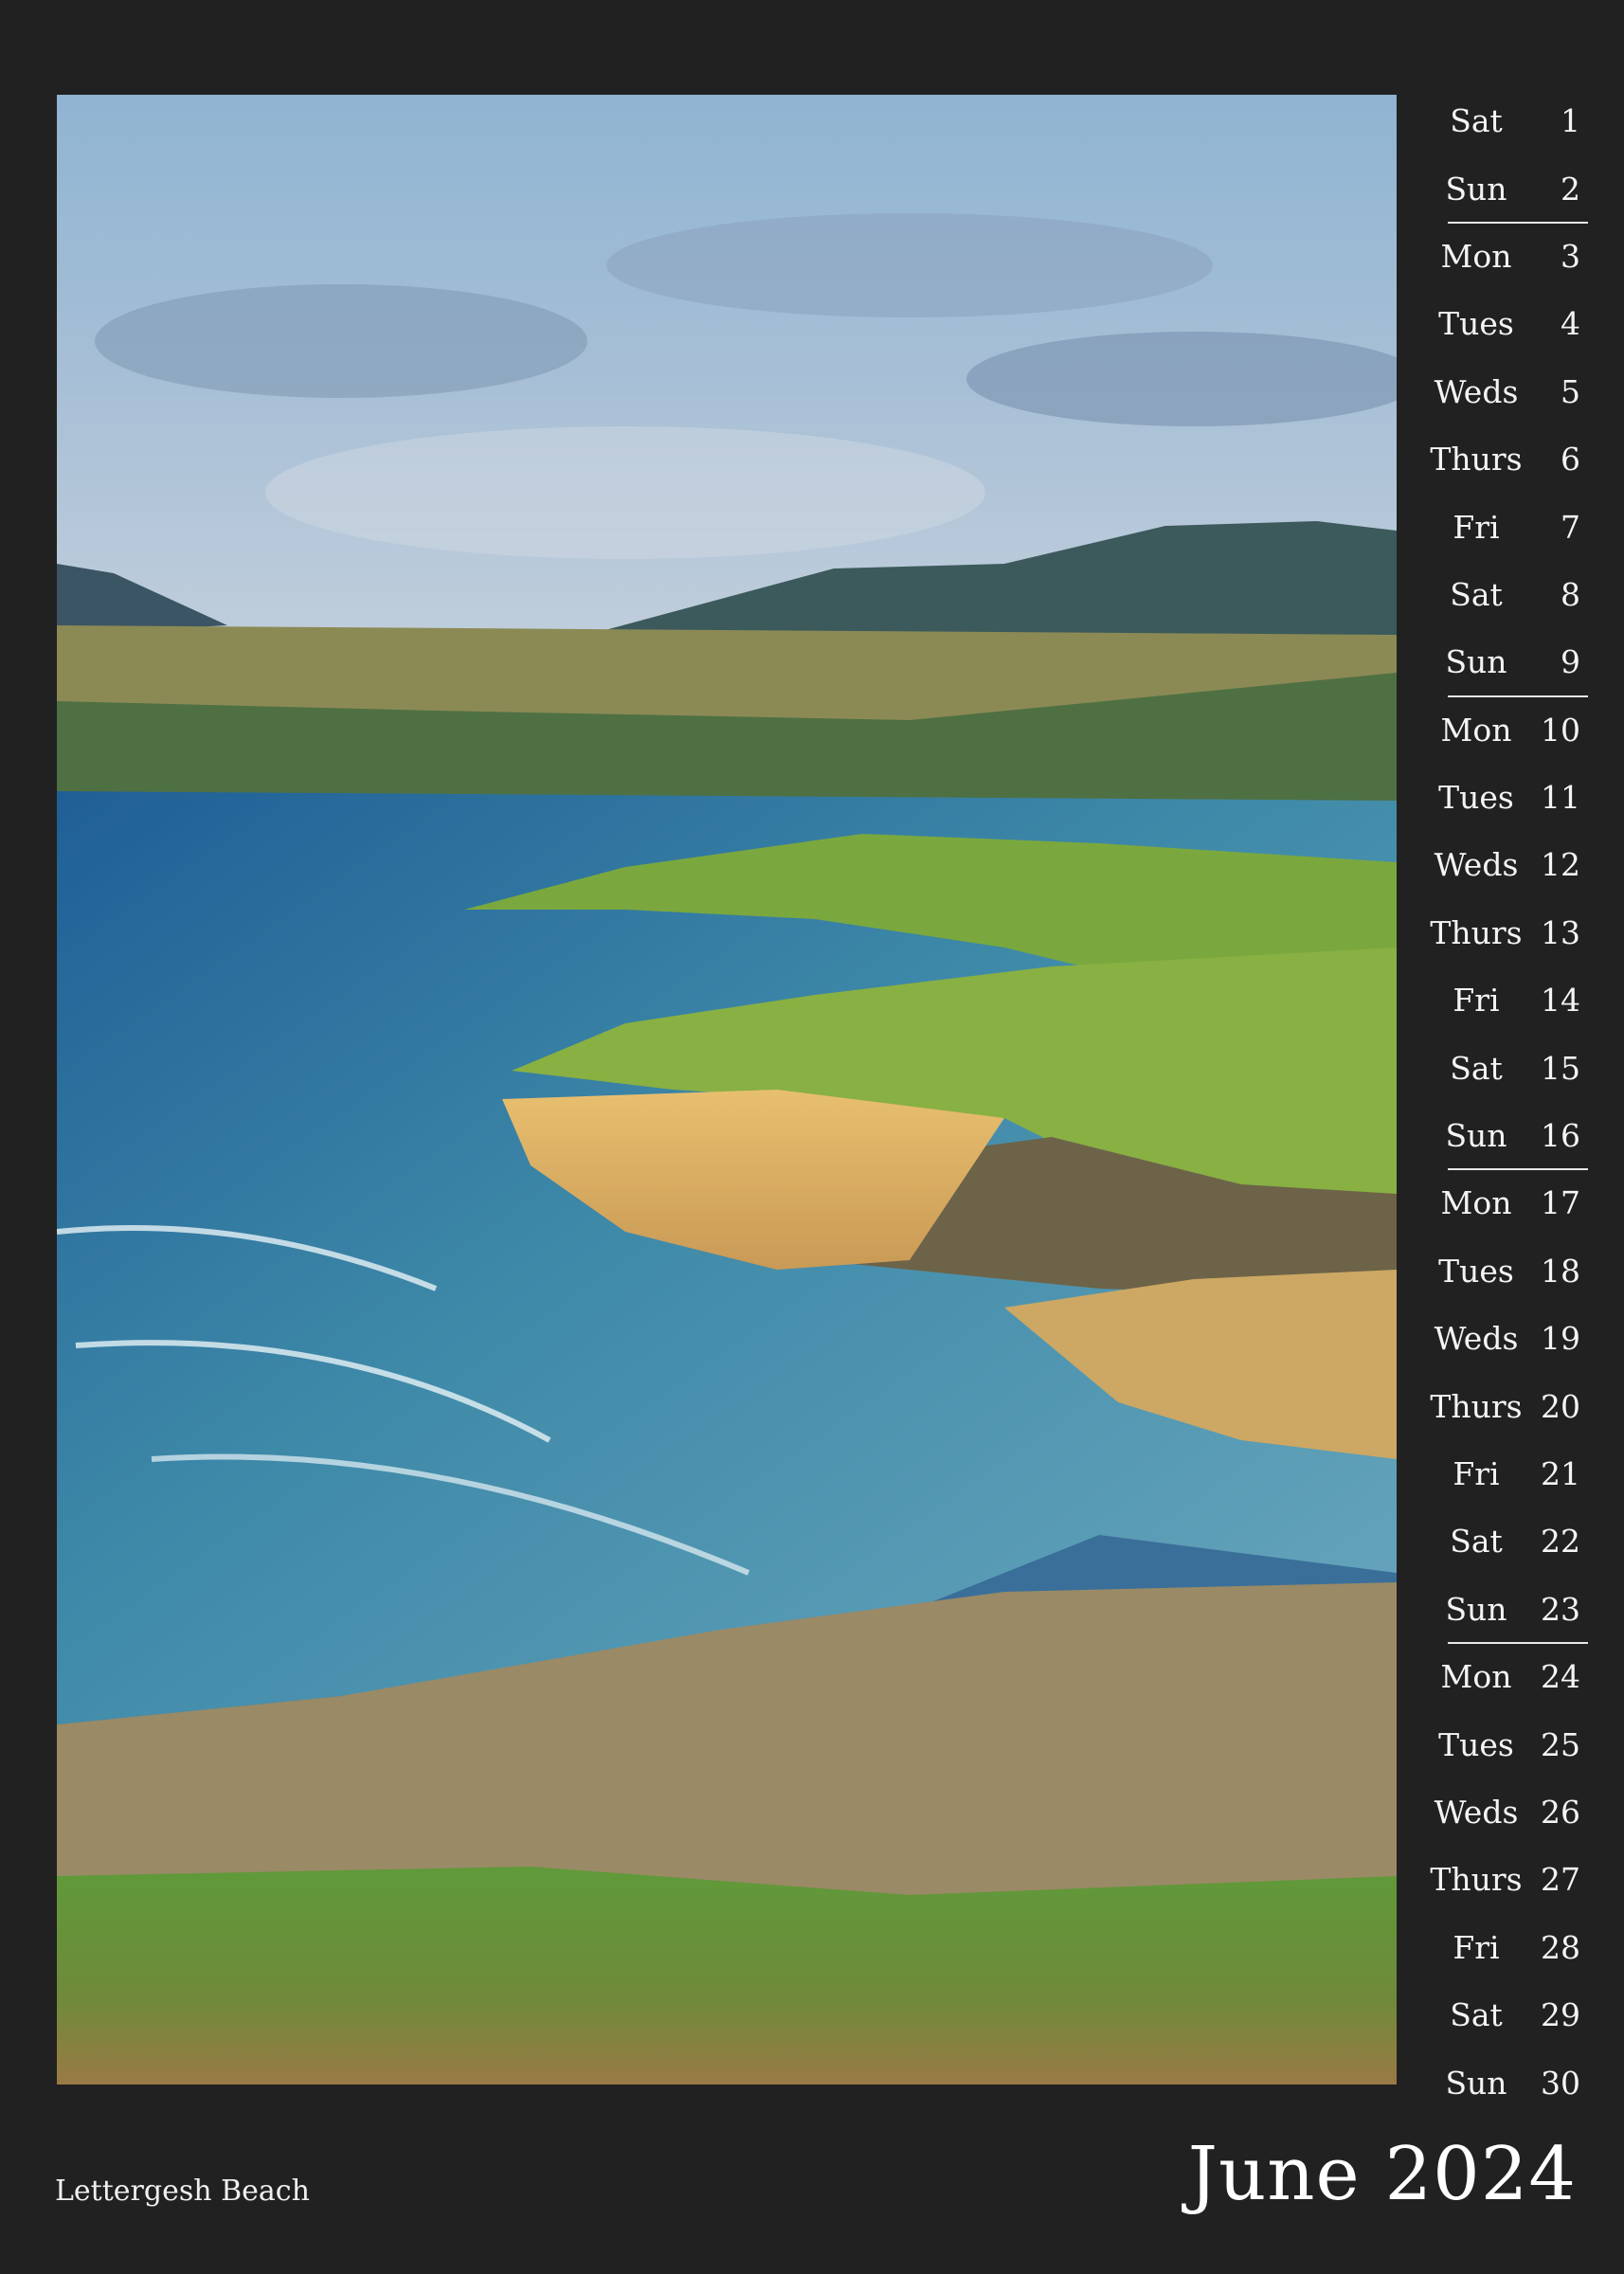 This screenshot has height=2274, width=1624. Describe the element at coordinates (1560, 1947) in the screenshot. I see `day-number: 28` at that location.